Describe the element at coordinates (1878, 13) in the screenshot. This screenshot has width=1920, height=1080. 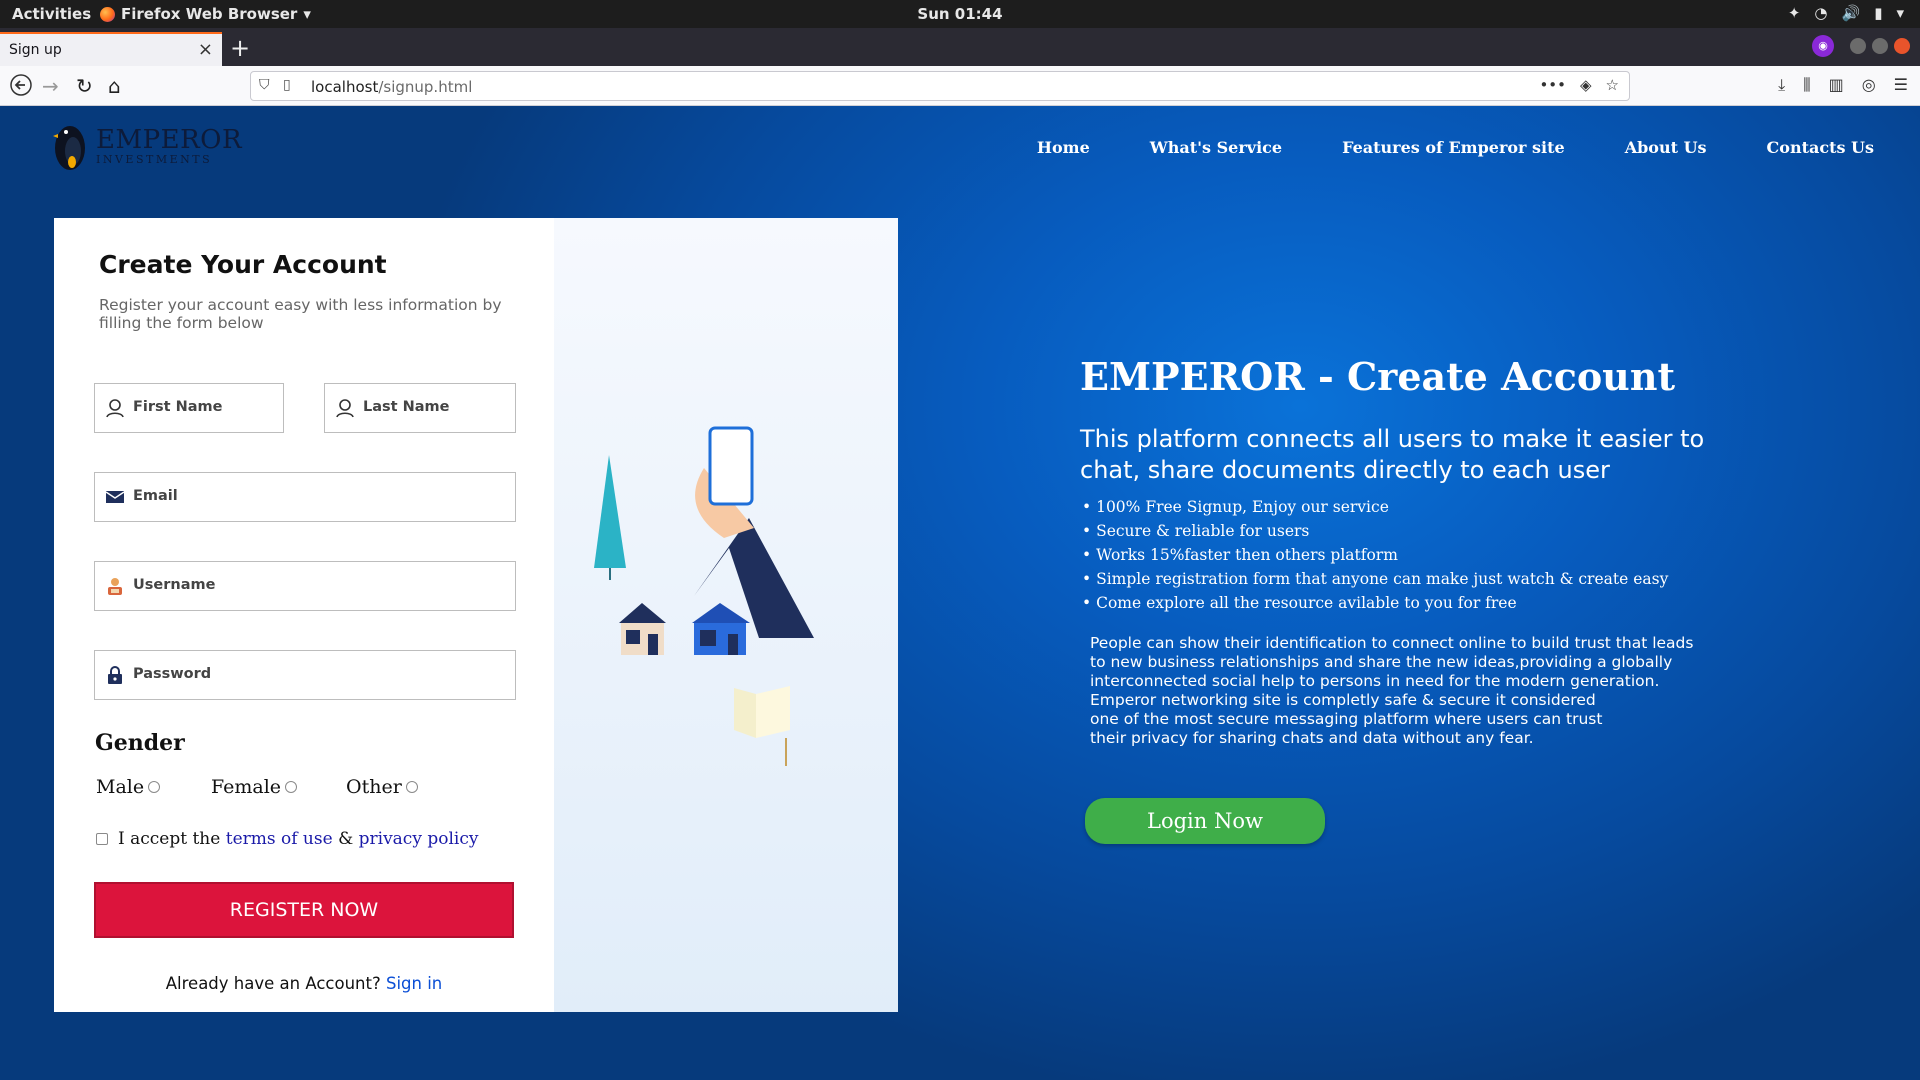
I see `battery-icon: ▮` at that location.